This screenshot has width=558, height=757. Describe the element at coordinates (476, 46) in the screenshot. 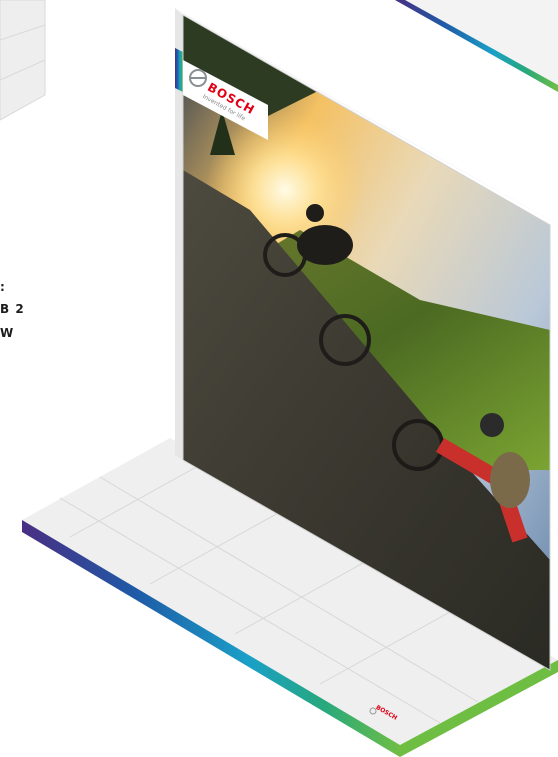

I see `booth-fragment-top-right` at that location.